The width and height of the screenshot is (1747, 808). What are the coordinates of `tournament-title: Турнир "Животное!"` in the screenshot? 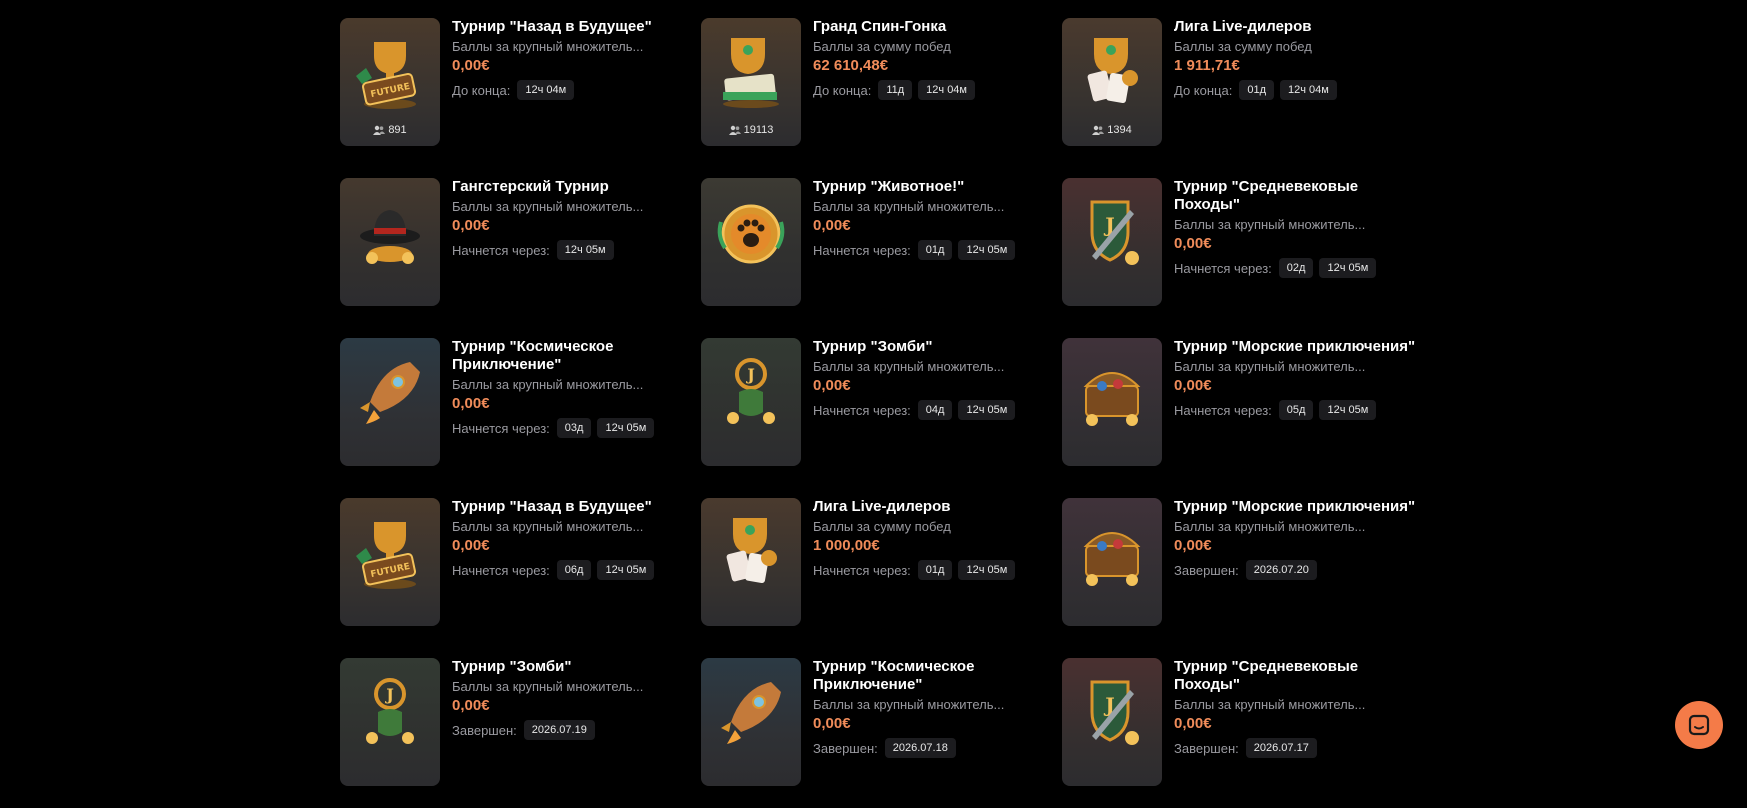 It's located at (936, 187).